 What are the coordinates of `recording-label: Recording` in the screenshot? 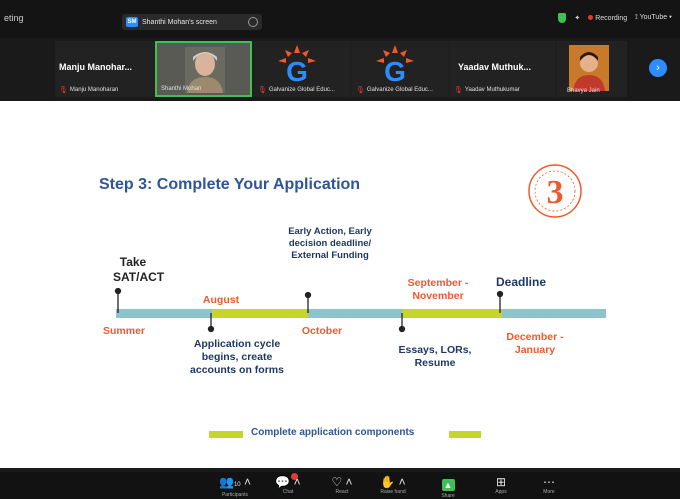 It's located at (611, 18).